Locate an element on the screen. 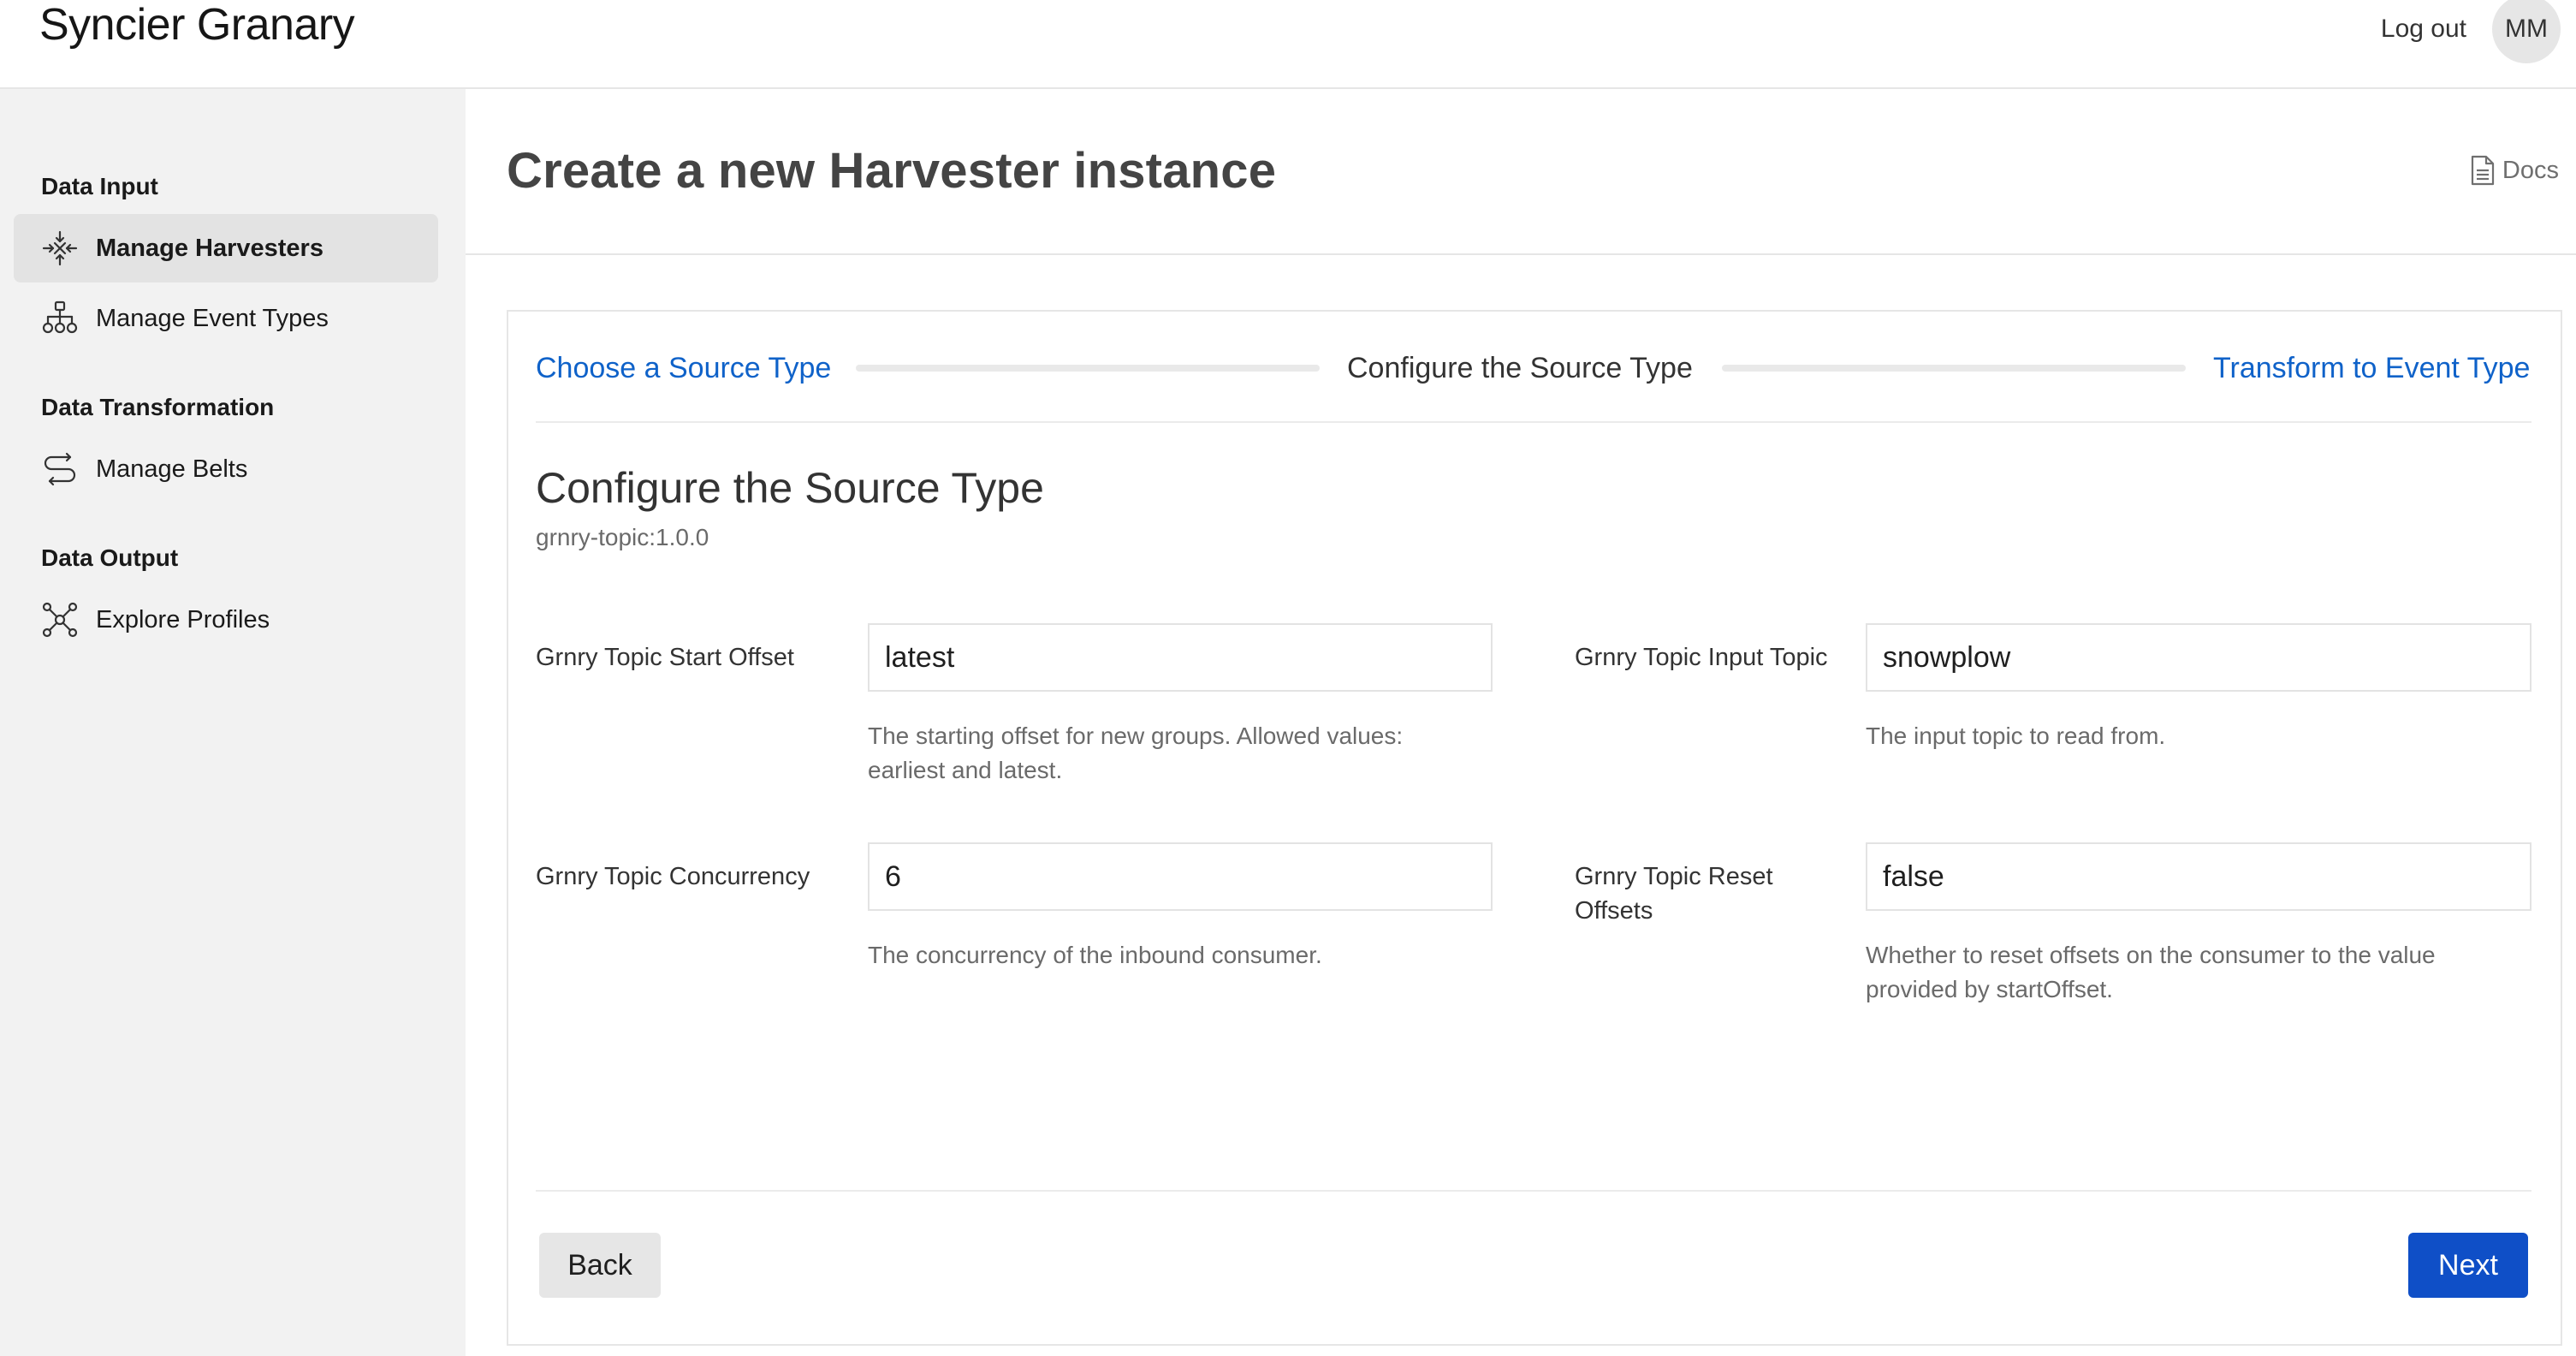 The width and height of the screenshot is (2576, 1356). step-transform-event-type: Transform to Event Type is located at coordinates (2371, 368).